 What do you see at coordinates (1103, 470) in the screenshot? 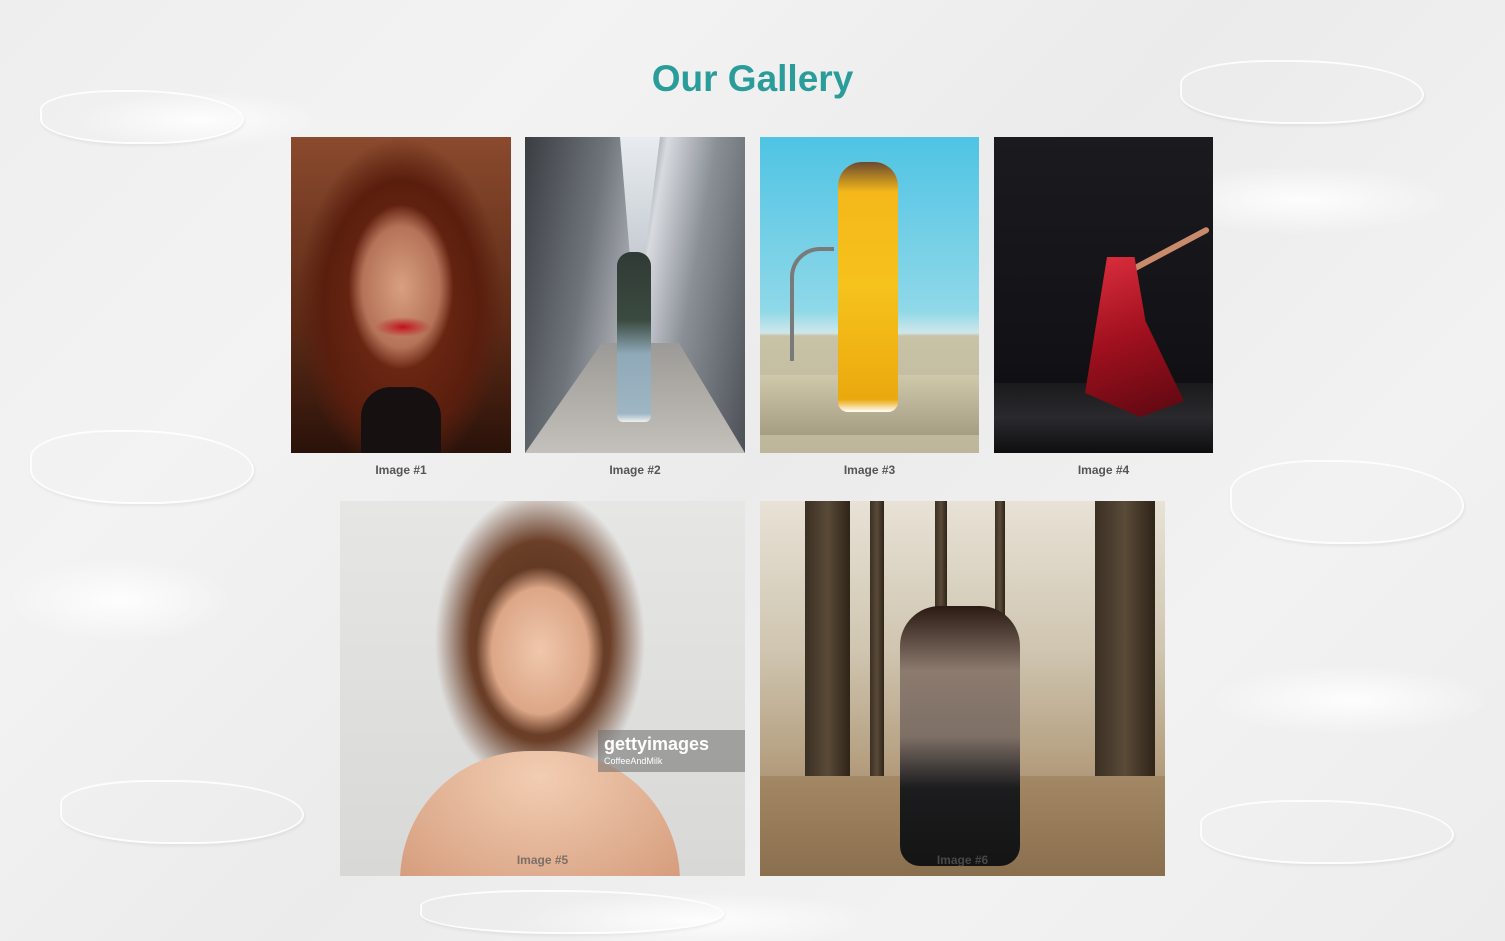
I see `gallery-caption-4: Image #4` at bounding box center [1103, 470].